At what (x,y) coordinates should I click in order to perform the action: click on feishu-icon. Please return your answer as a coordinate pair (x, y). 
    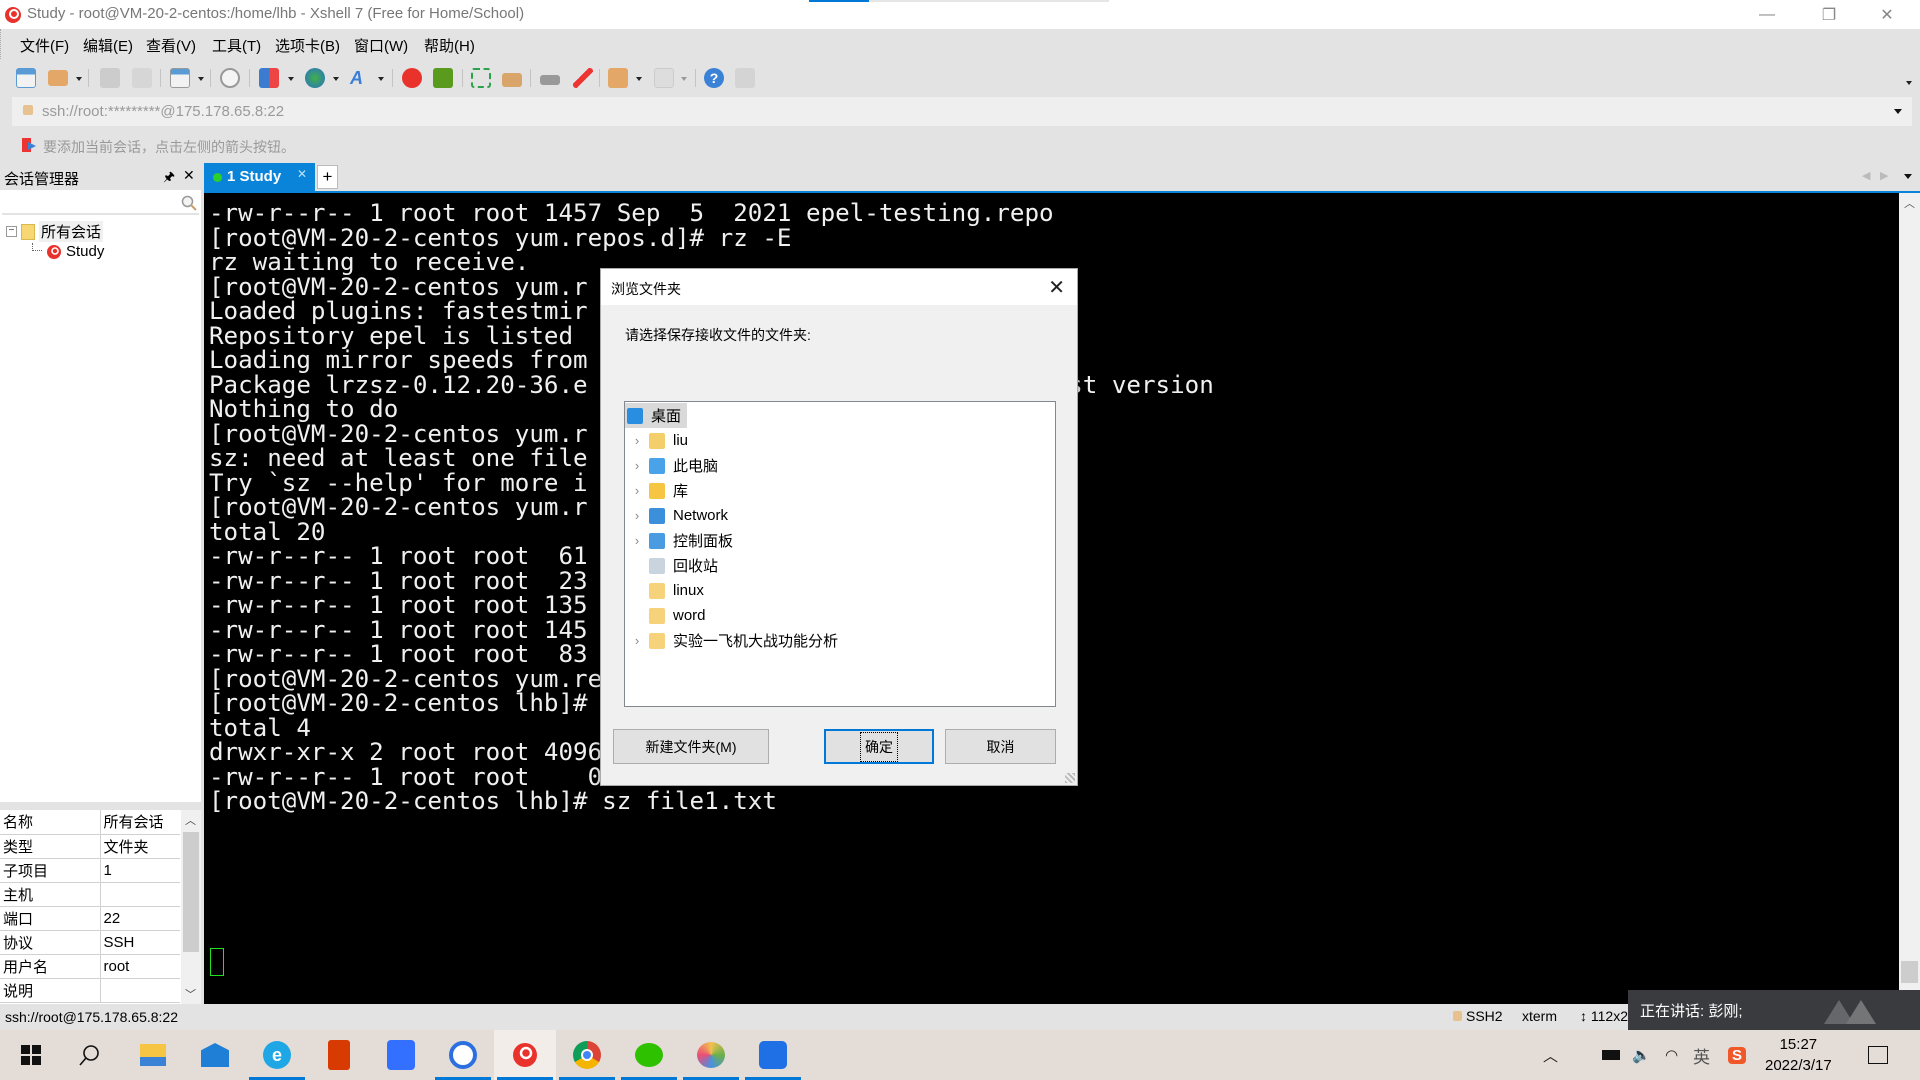
    Looking at the image, I should click on (401, 1055).